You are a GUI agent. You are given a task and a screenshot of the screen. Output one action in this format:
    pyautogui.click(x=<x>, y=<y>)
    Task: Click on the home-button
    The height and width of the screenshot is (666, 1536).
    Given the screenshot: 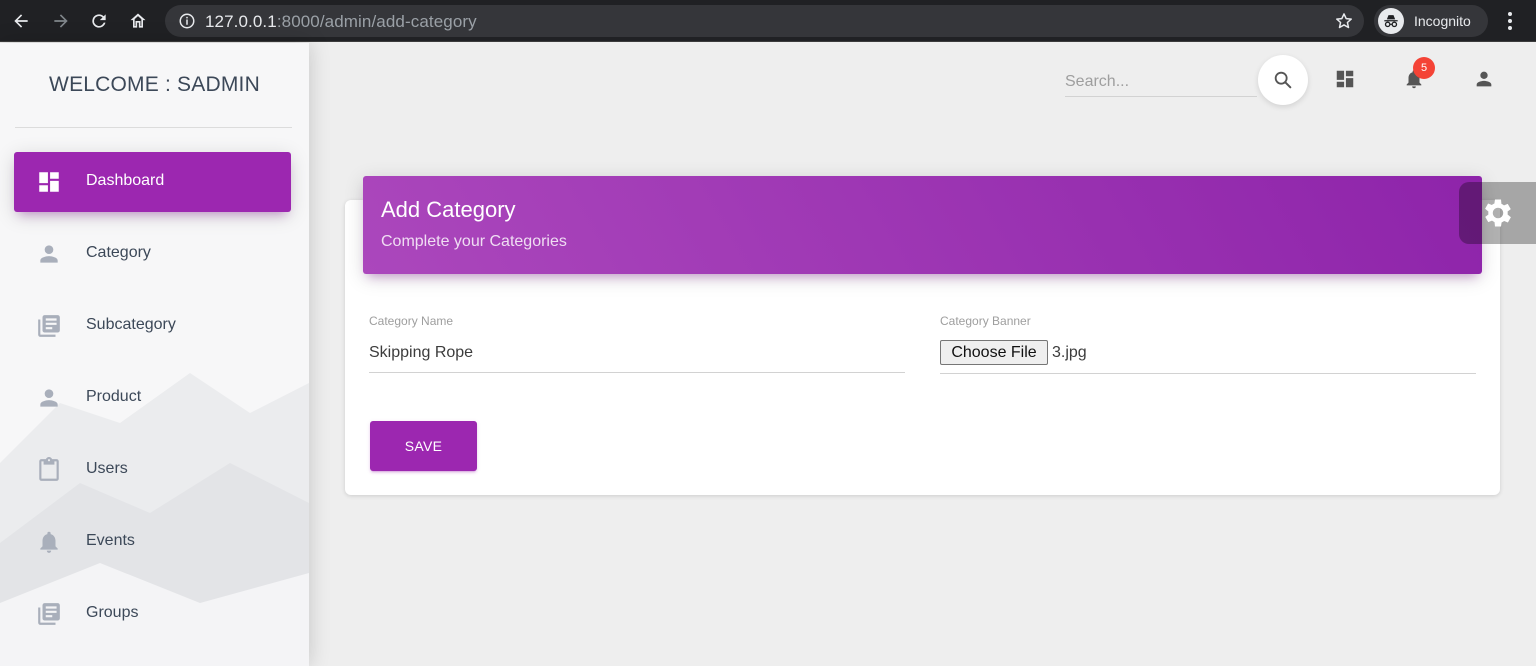 What is the action you would take?
    pyautogui.click(x=138, y=21)
    